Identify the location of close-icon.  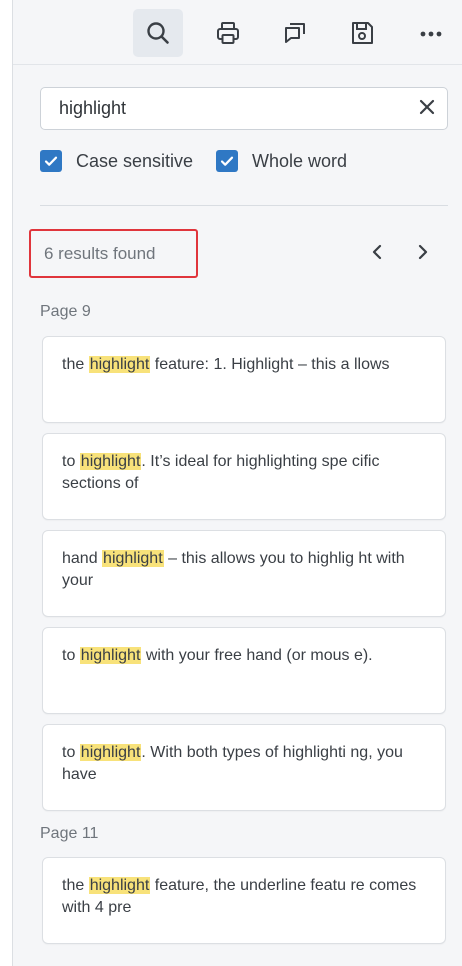
(427, 109).